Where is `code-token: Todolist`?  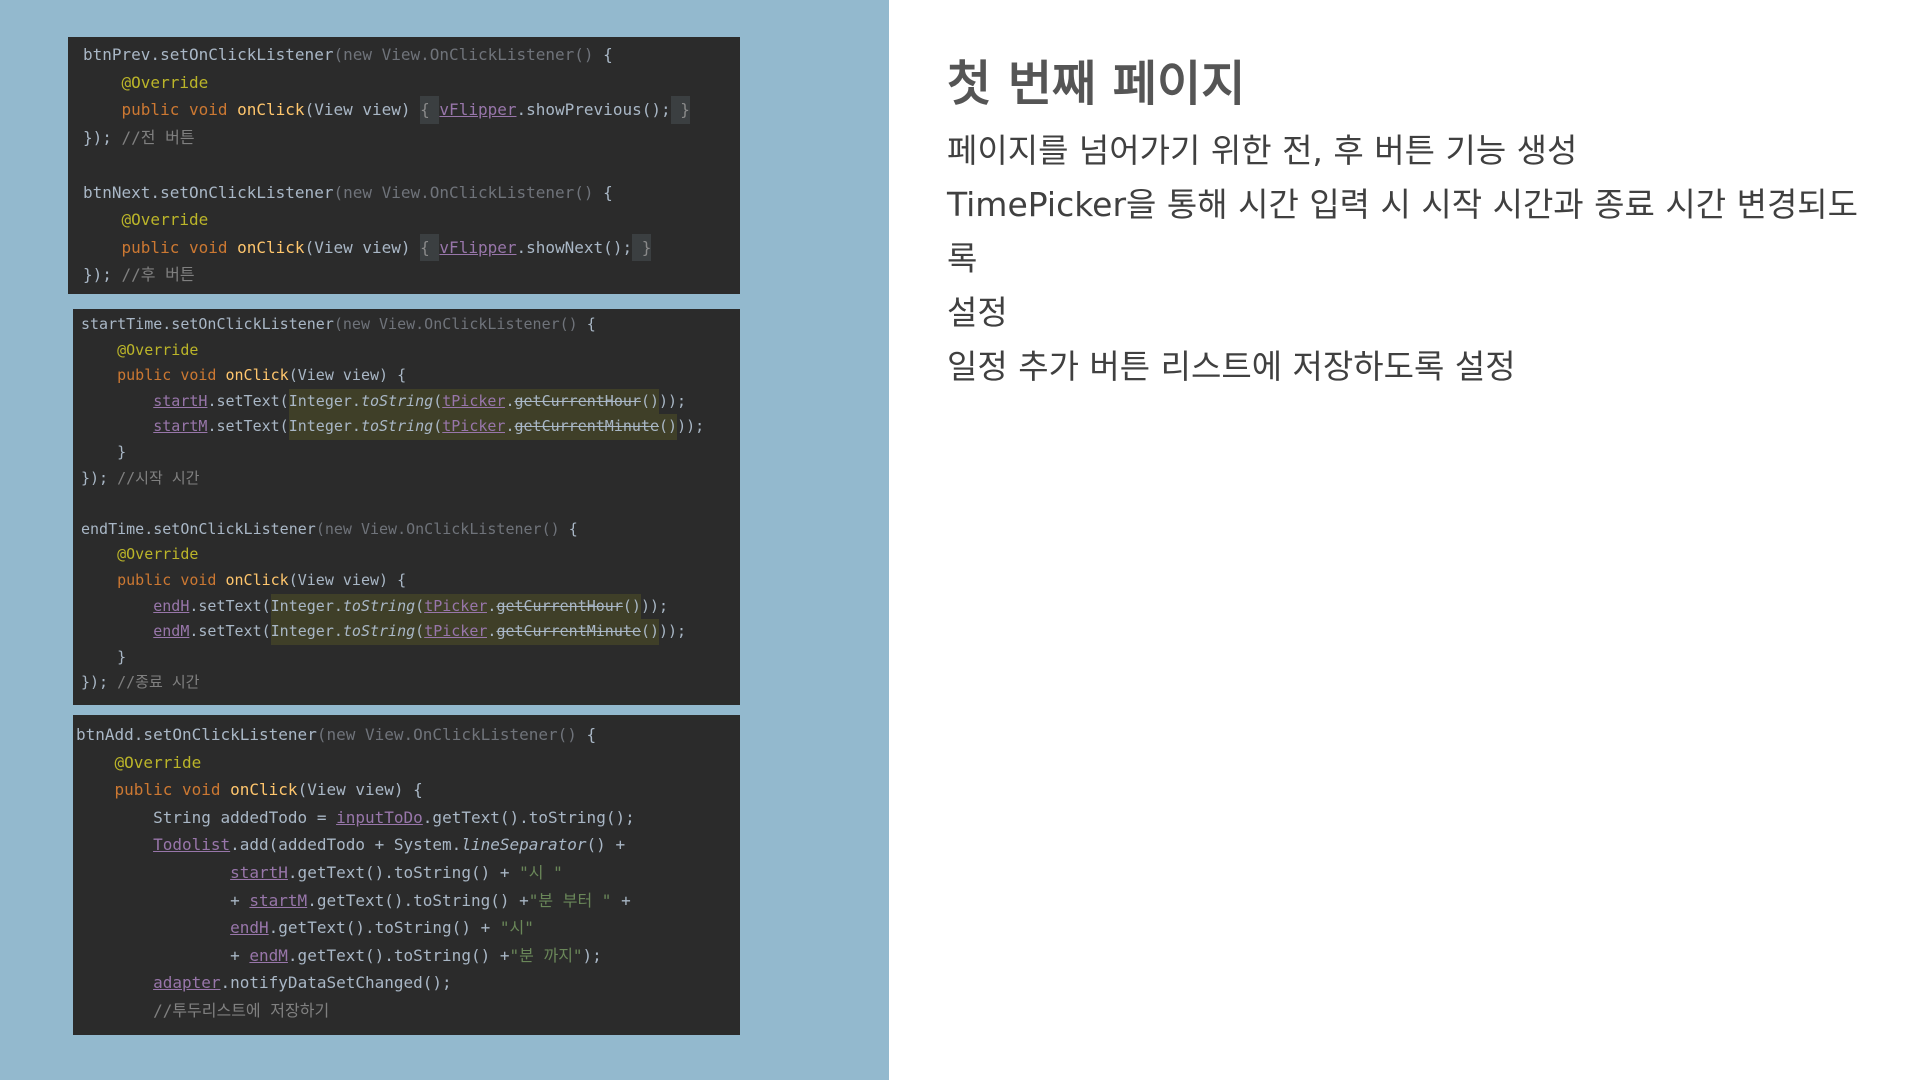 code-token: Todolist is located at coordinates (192, 845).